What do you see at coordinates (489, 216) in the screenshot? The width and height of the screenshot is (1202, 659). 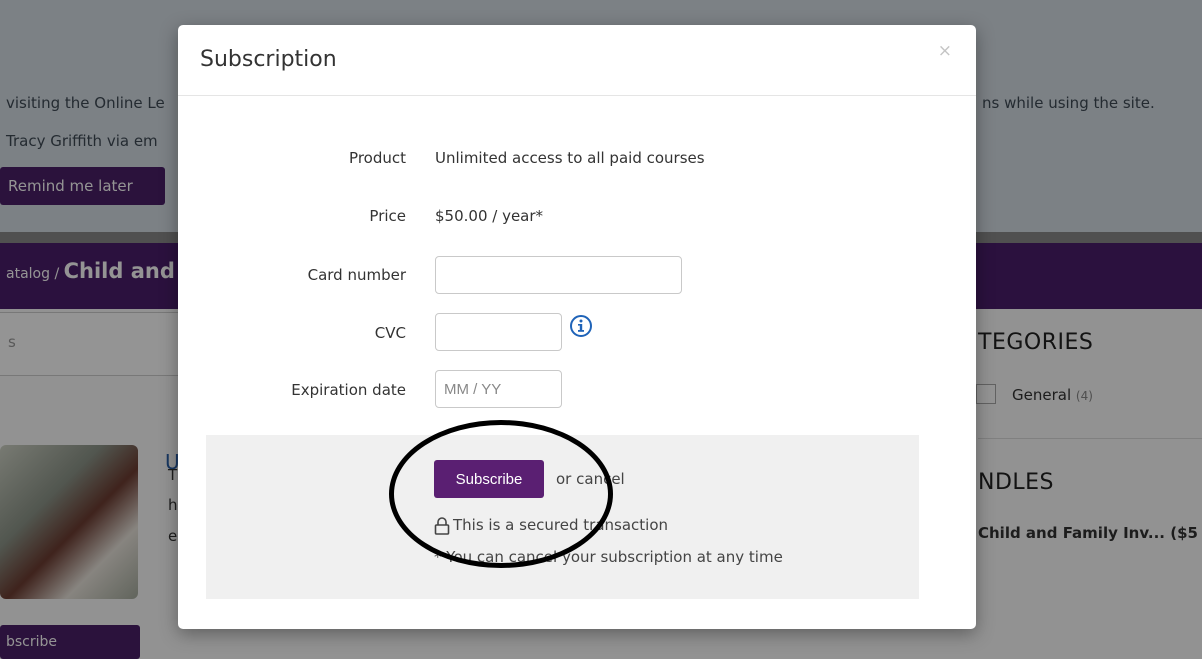 I see `price-value: $50.00 / year*` at bounding box center [489, 216].